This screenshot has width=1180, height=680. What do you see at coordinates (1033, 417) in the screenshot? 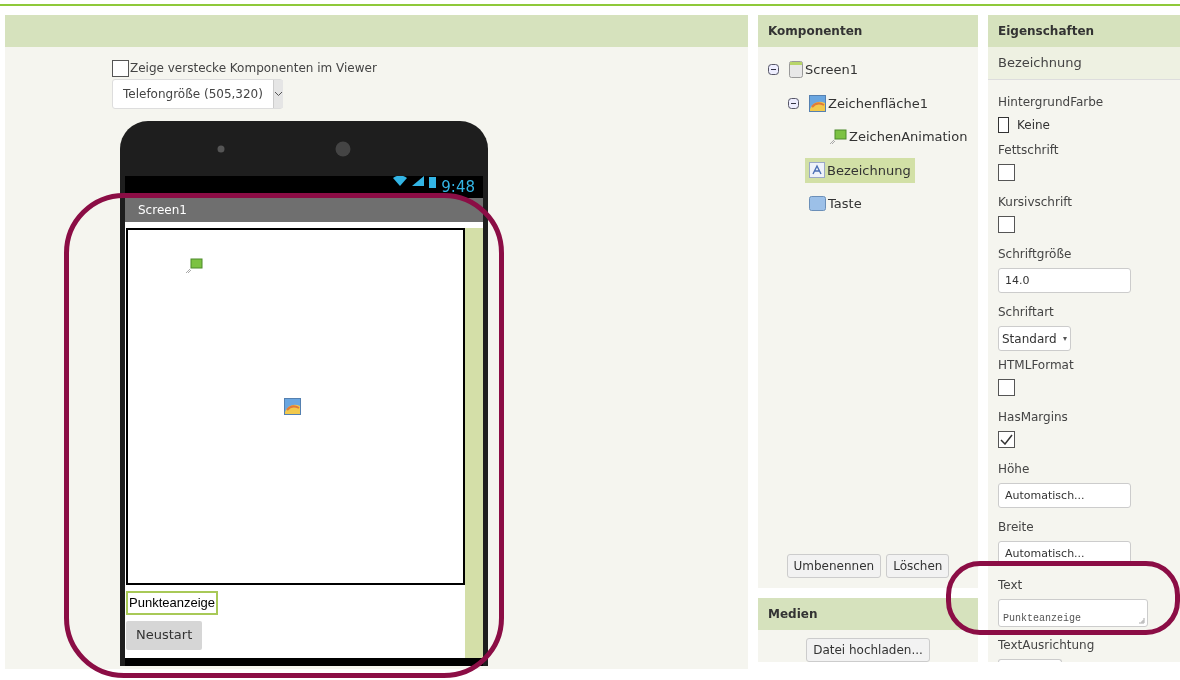
I see `property-label: HasMargins` at bounding box center [1033, 417].